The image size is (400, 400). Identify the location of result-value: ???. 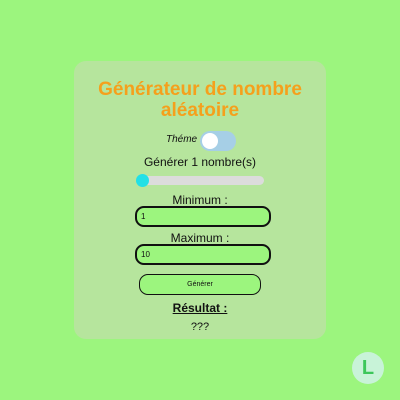
(200, 327).